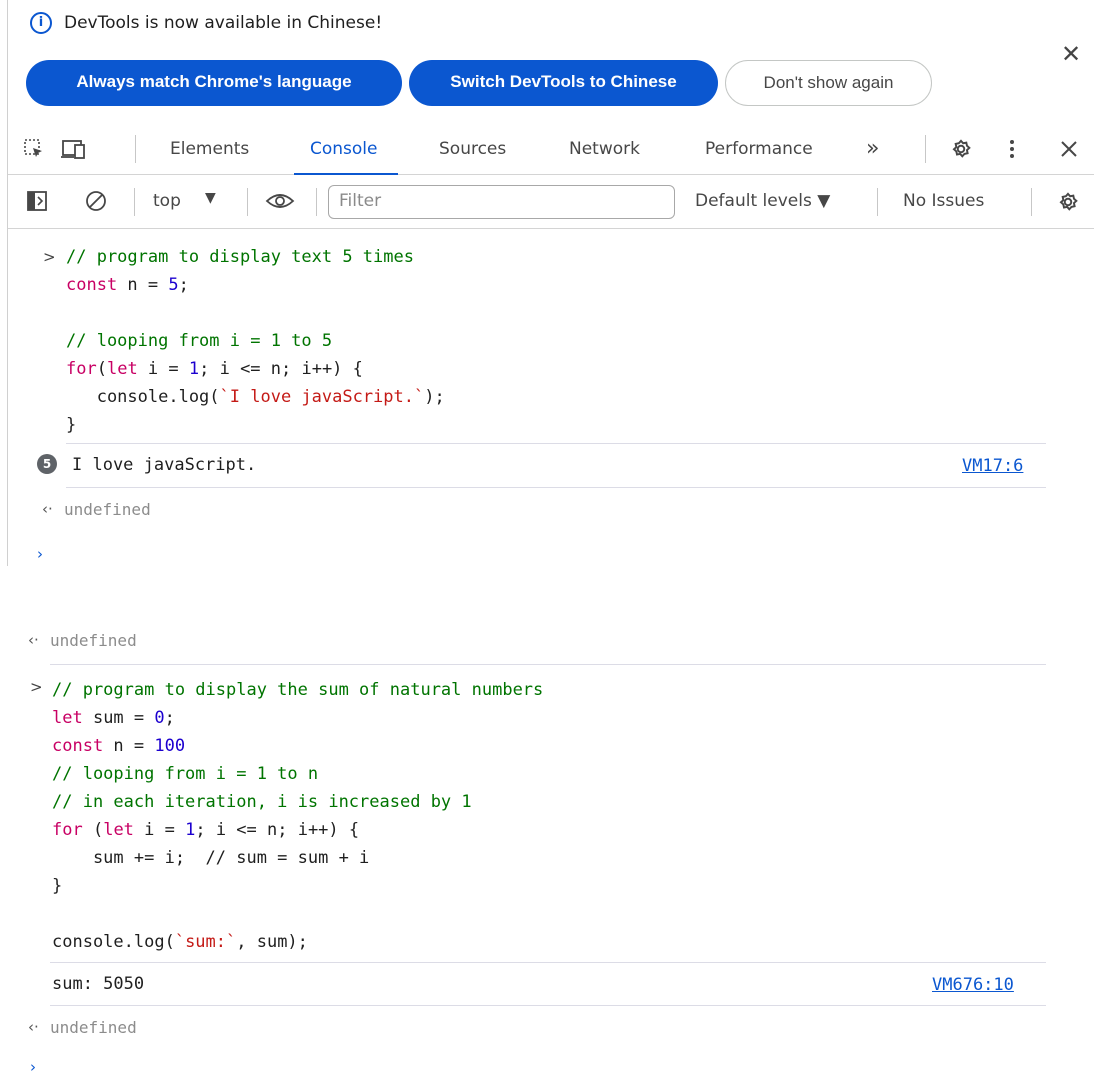 The width and height of the screenshot is (1094, 1081). What do you see at coordinates (127, 285) in the screenshot?
I see `code-line: const n = 5;` at bounding box center [127, 285].